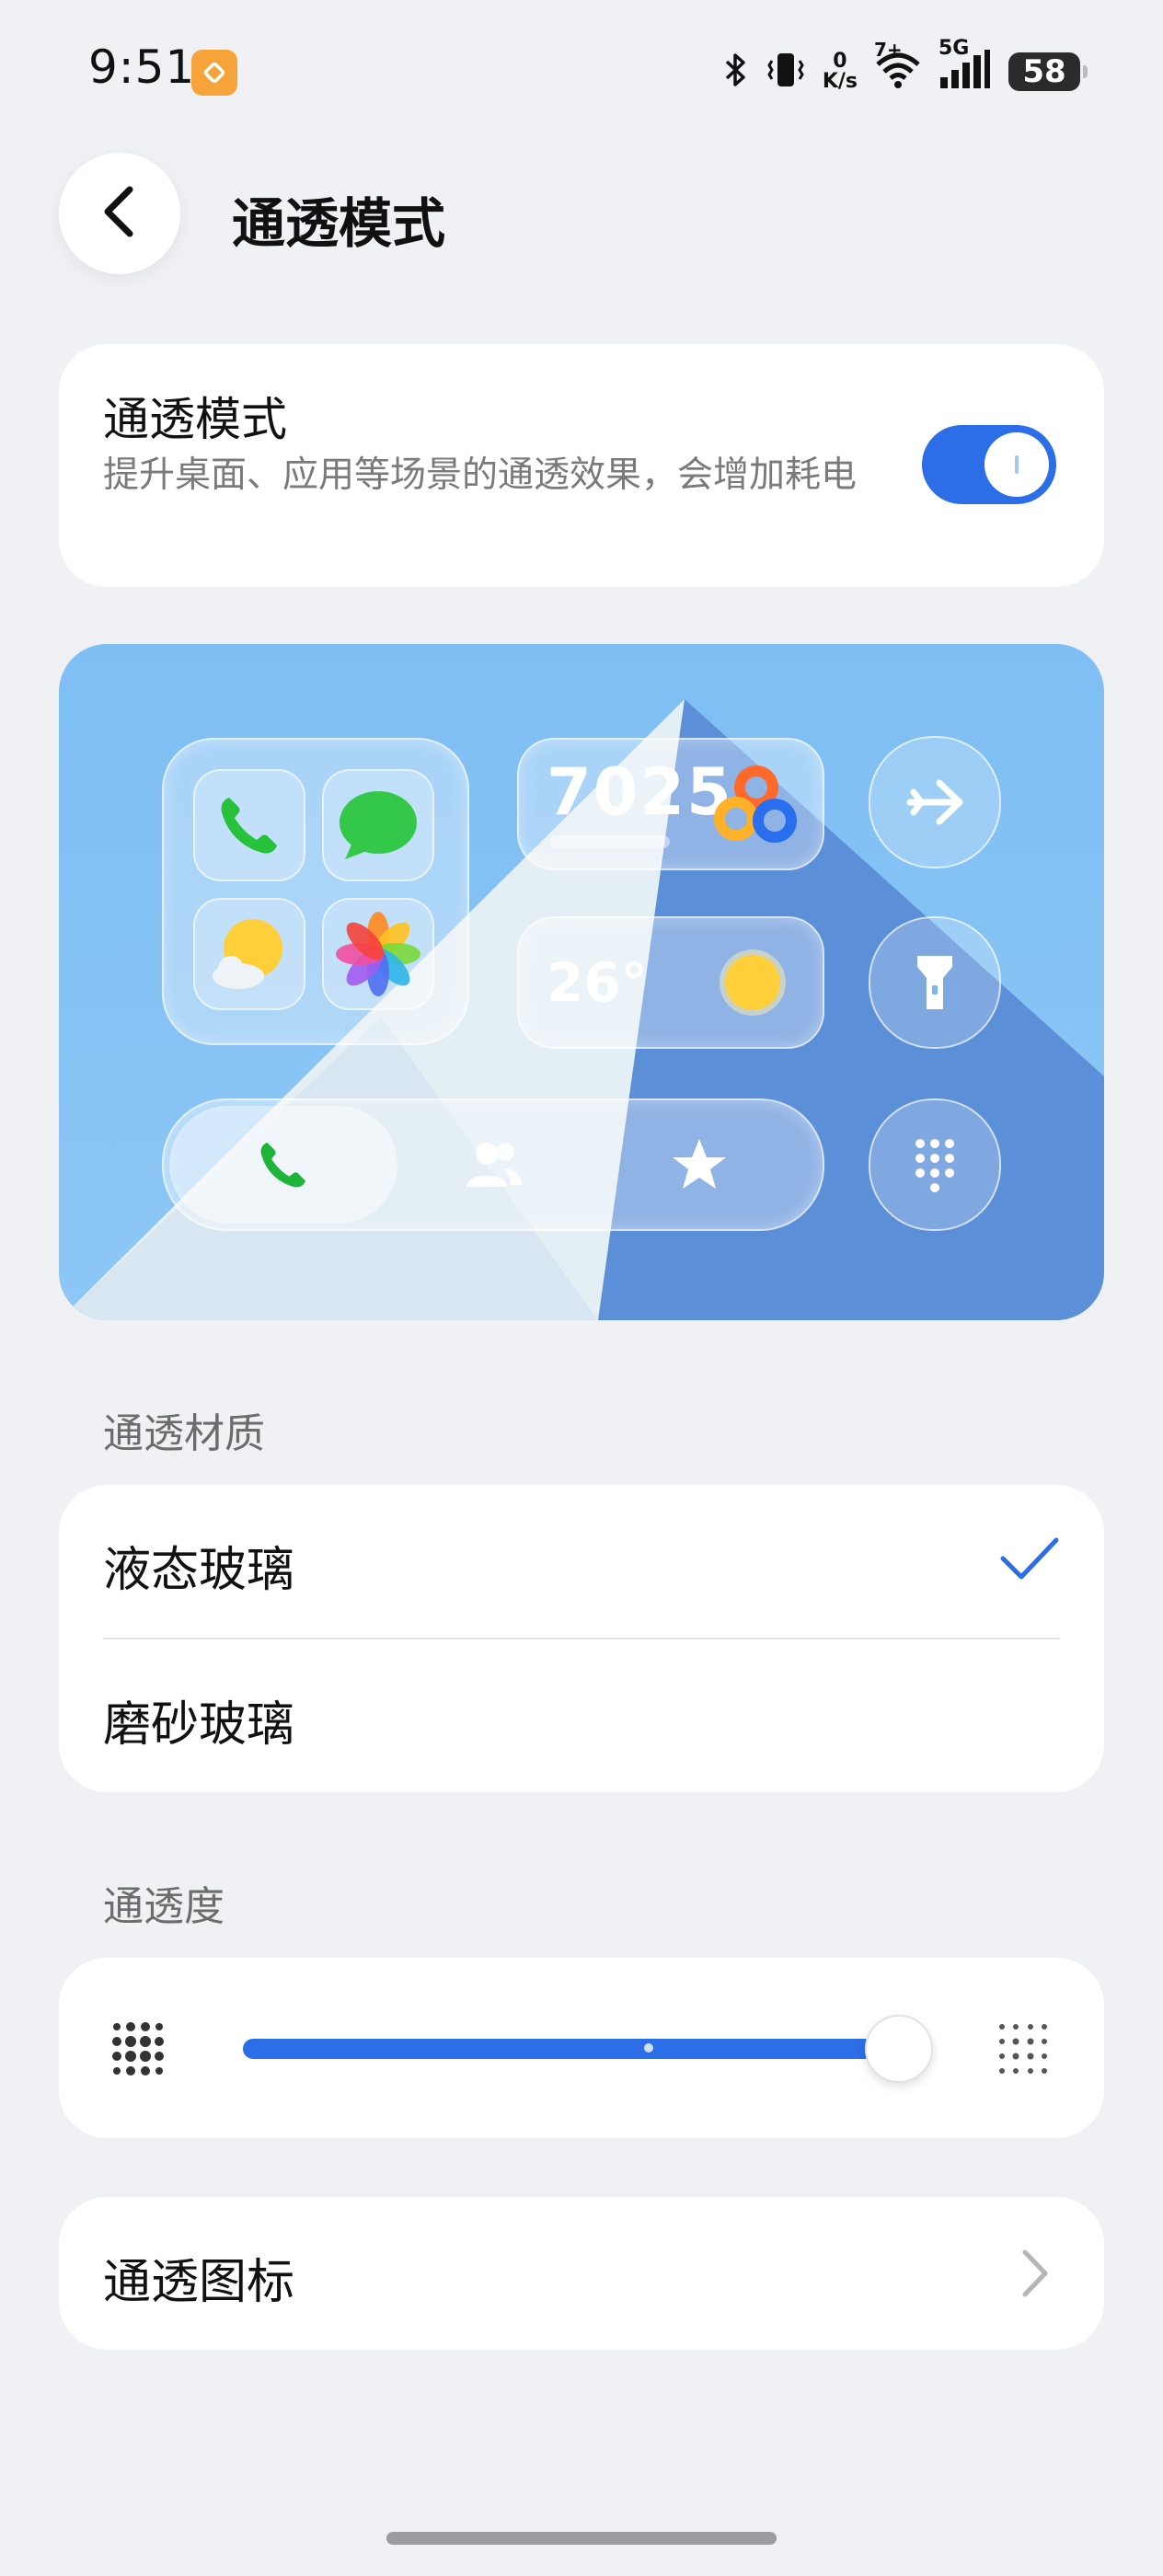 The height and width of the screenshot is (2576, 1163). What do you see at coordinates (898, 66) in the screenshot?
I see `wifi-icon: 7+` at bounding box center [898, 66].